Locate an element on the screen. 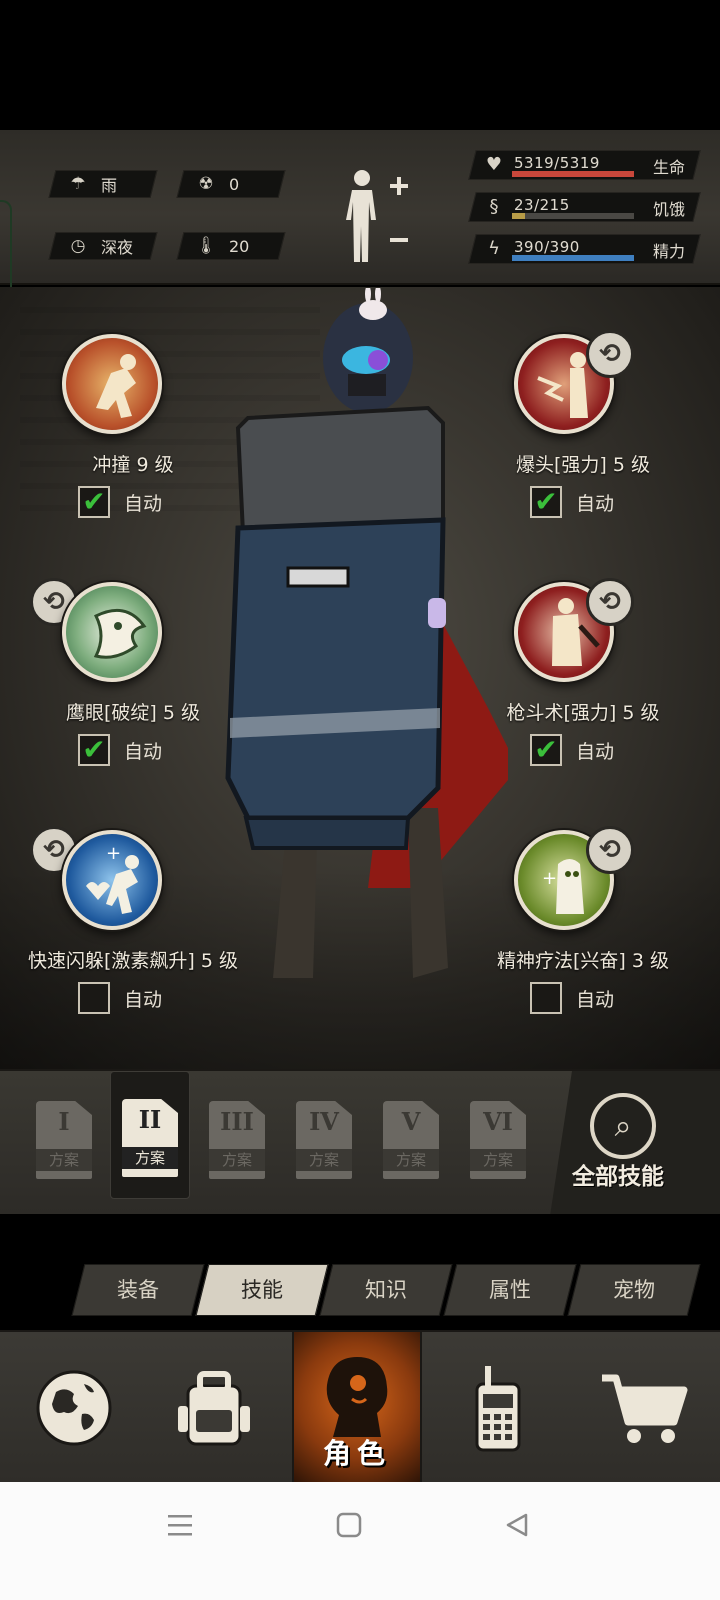  tab-pets: 宠物 is located at coordinates (634, 1290).